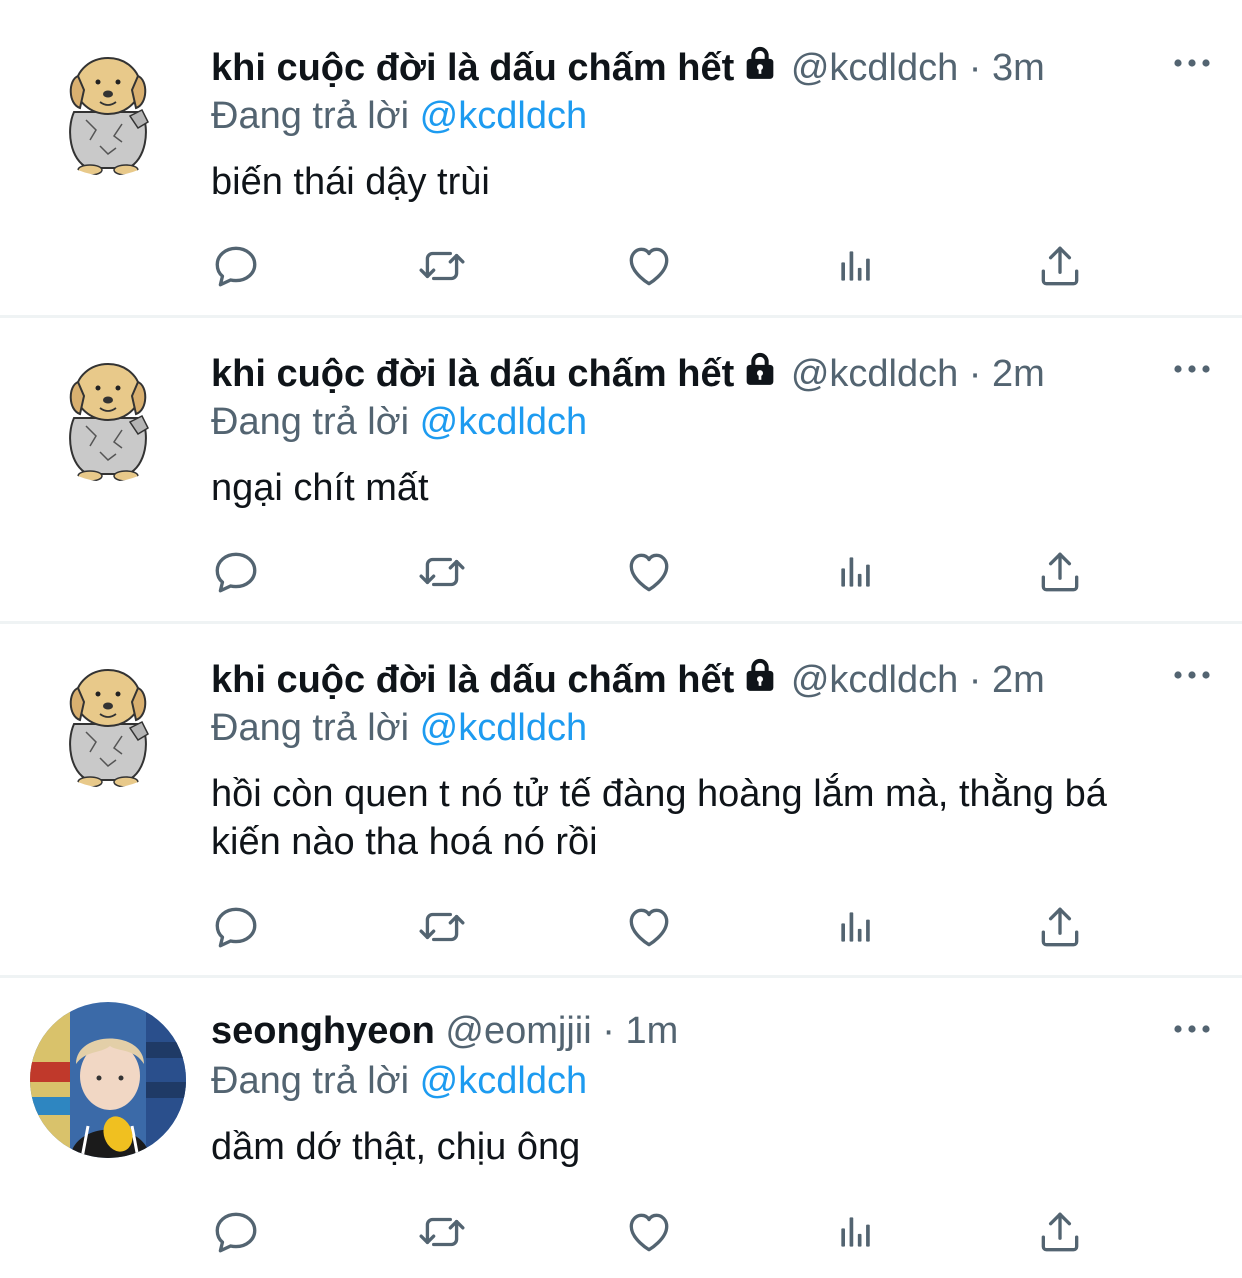 Image resolution: width=1242 pixels, height=1278 pixels. I want to click on share-icon, so click(1060, 1232).